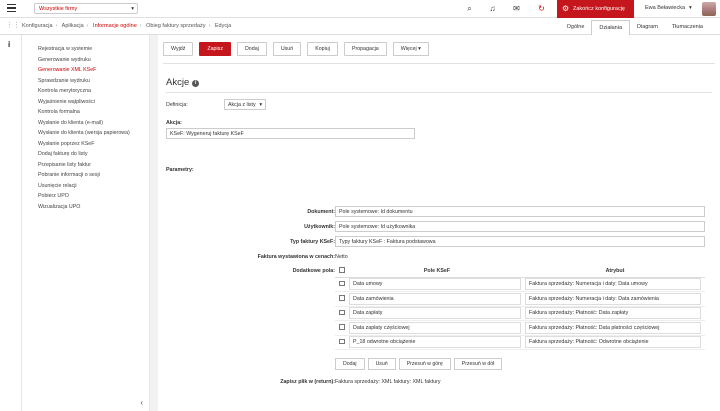  I want to click on param-prices-value: Netto, so click(341, 257).